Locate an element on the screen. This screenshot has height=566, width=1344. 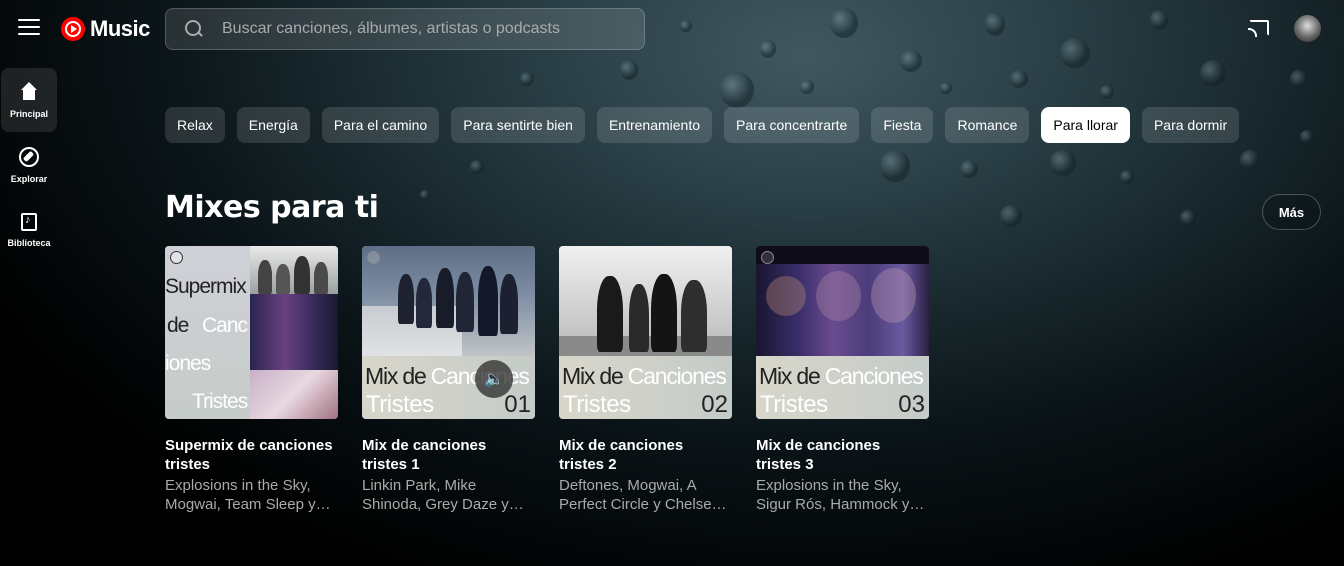
chip-fiesta: Fiesta is located at coordinates (902, 125).